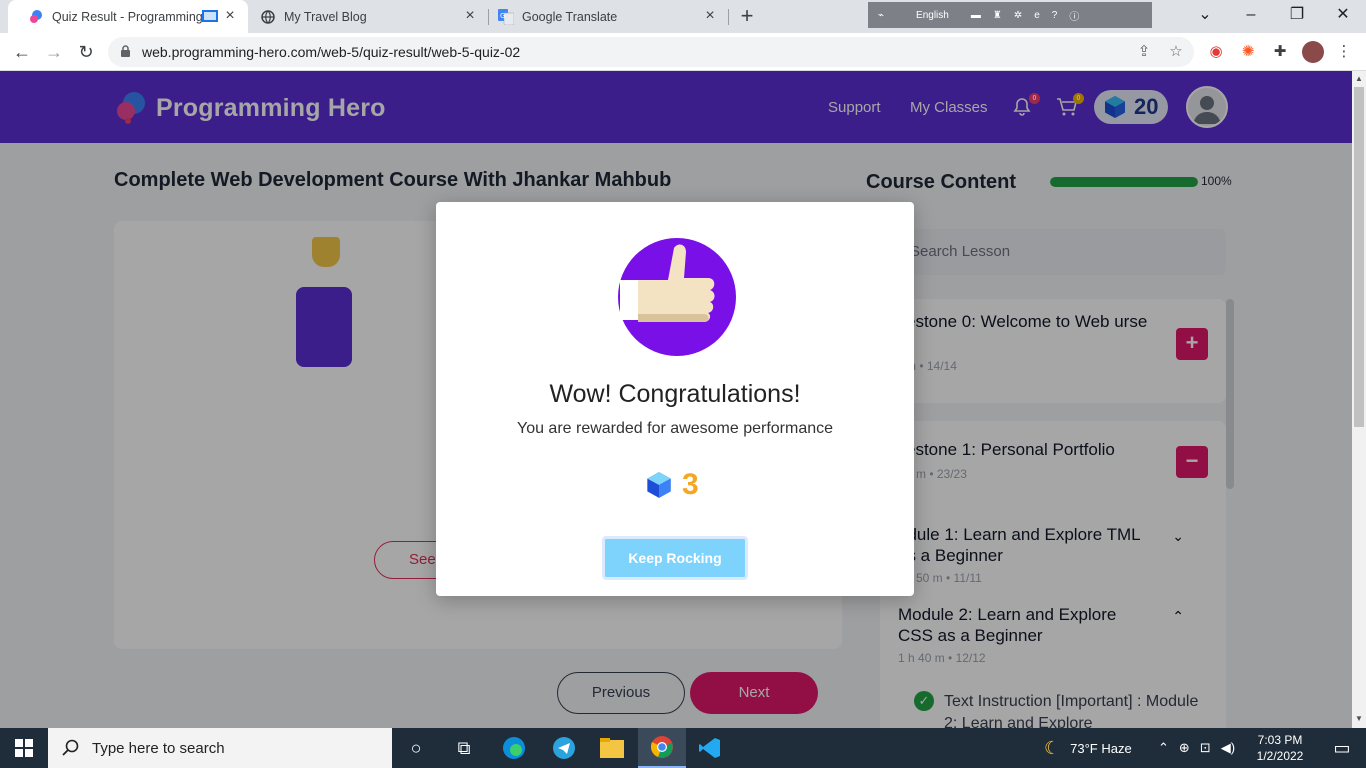 The width and height of the screenshot is (1366, 768). What do you see at coordinates (662, 748) in the screenshot?
I see `chrome-icon` at bounding box center [662, 748].